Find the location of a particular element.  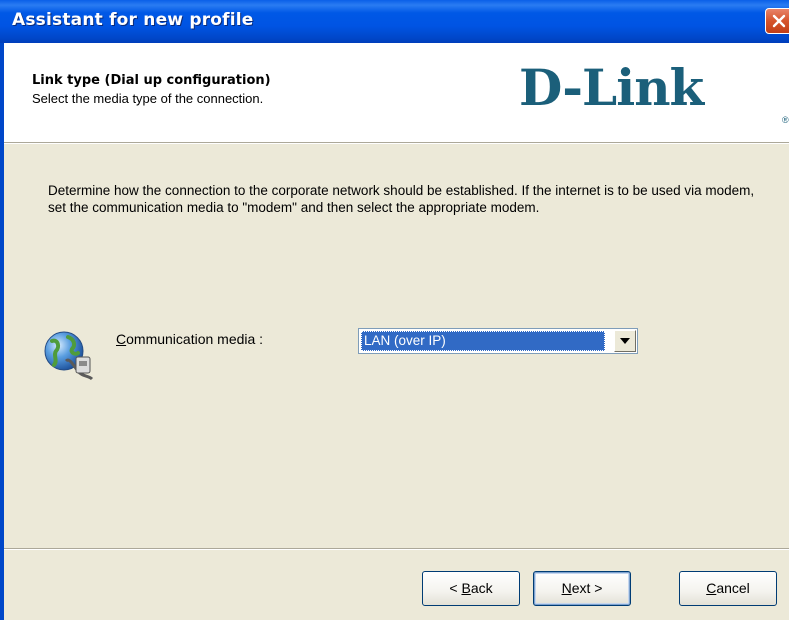

network-globe-icon is located at coordinates (70, 357).